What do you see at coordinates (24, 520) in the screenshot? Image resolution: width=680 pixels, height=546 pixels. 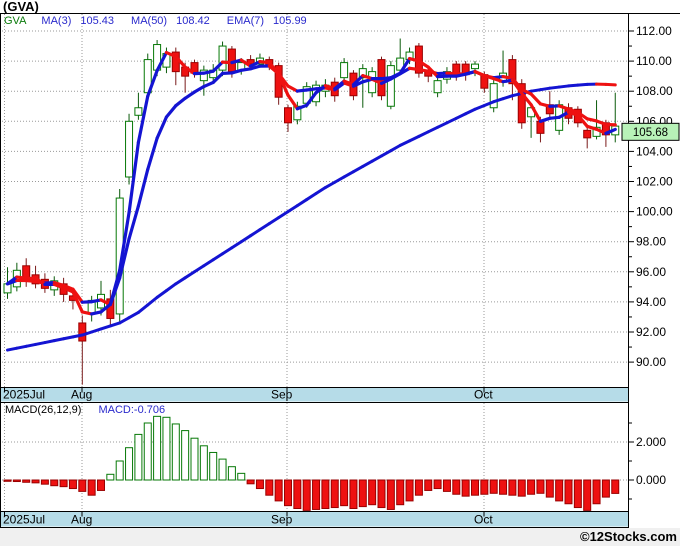 I see `month-label-macd: 2025Jul` at bounding box center [24, 520].